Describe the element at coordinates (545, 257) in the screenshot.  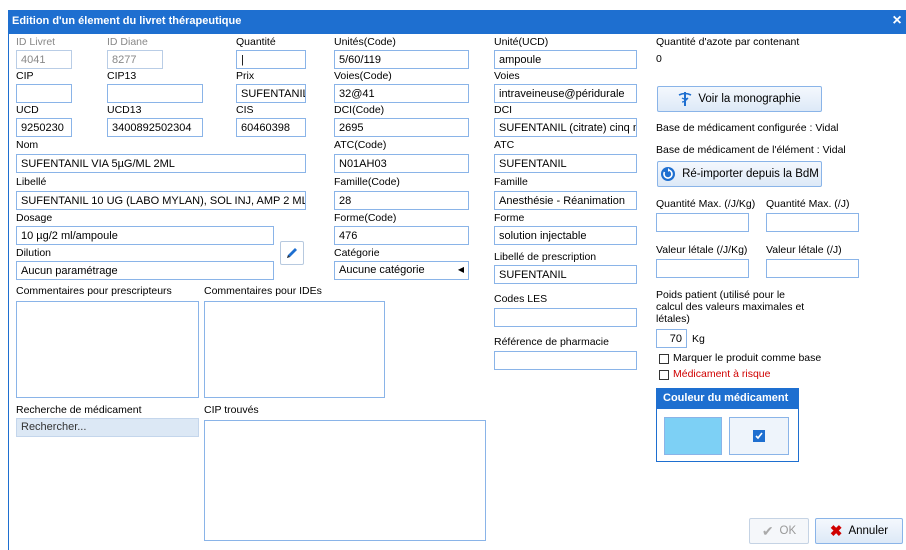
I see `label-libelle-prescription: Libellé de prescription` at that location.